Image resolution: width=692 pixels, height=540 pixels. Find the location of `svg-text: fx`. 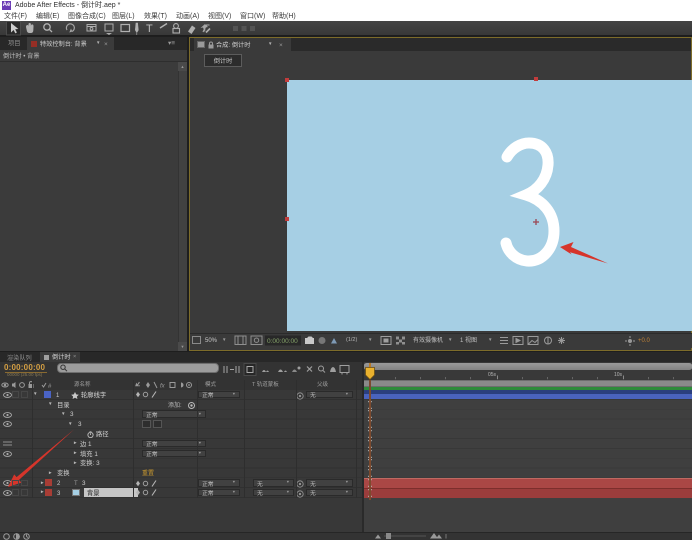

svg-text: fx is located at coordinates (163, 387).